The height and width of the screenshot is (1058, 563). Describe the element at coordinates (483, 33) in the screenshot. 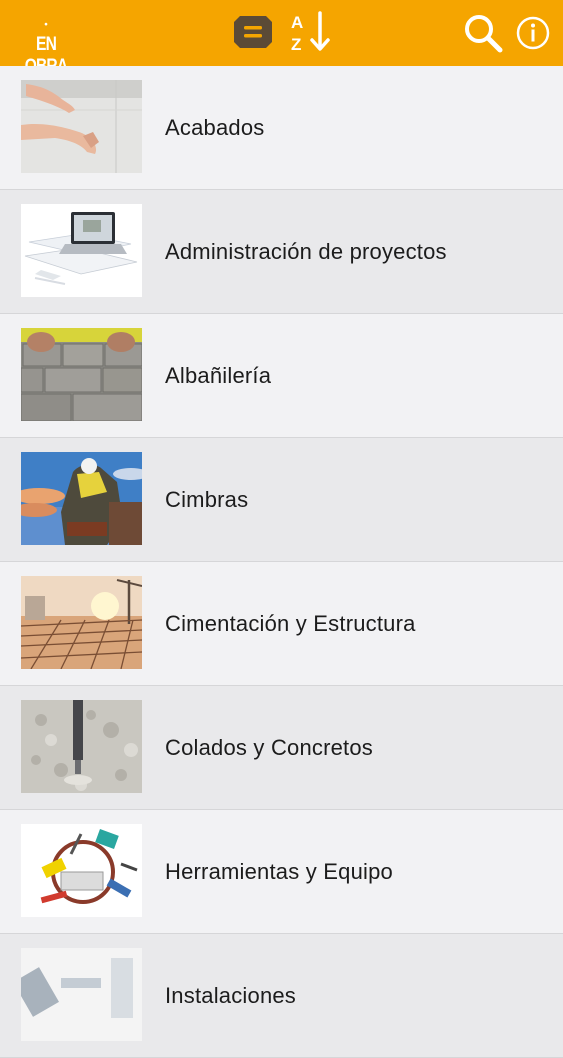

I see `search-icon` at that location.